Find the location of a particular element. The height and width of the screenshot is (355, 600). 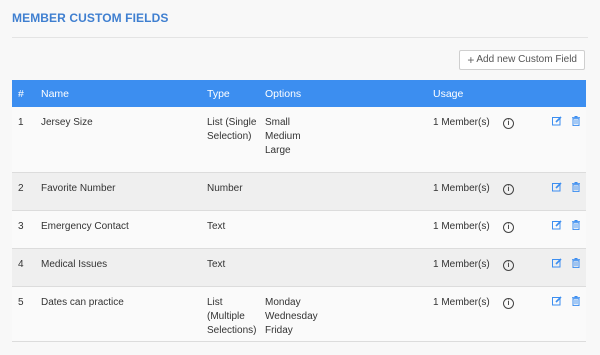

row-type: List (Single Selection) is located at coordinates (236, 139).